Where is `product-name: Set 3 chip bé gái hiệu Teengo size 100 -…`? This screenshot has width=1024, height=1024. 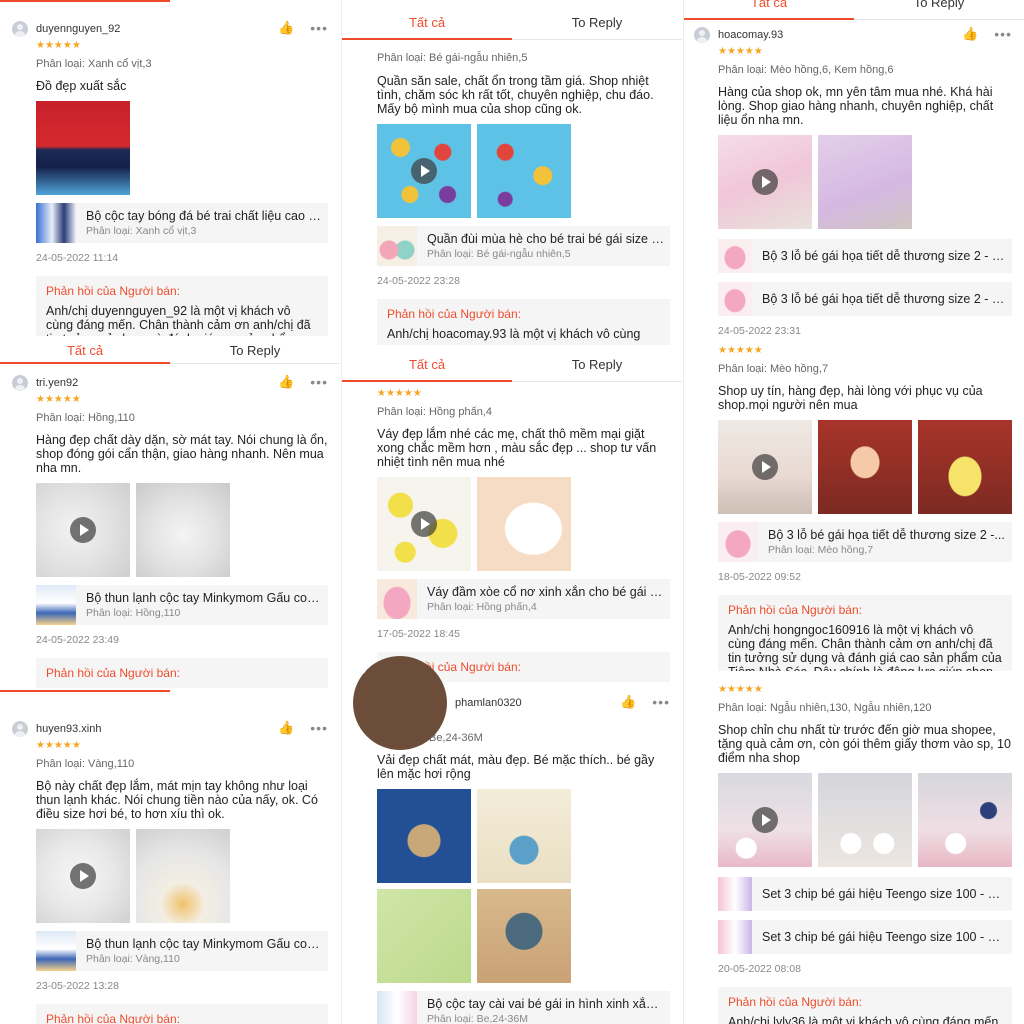 product-name: Set 3 chip bé gái hiệu Teengo size 100 -… is located at coordinates (884, 937).